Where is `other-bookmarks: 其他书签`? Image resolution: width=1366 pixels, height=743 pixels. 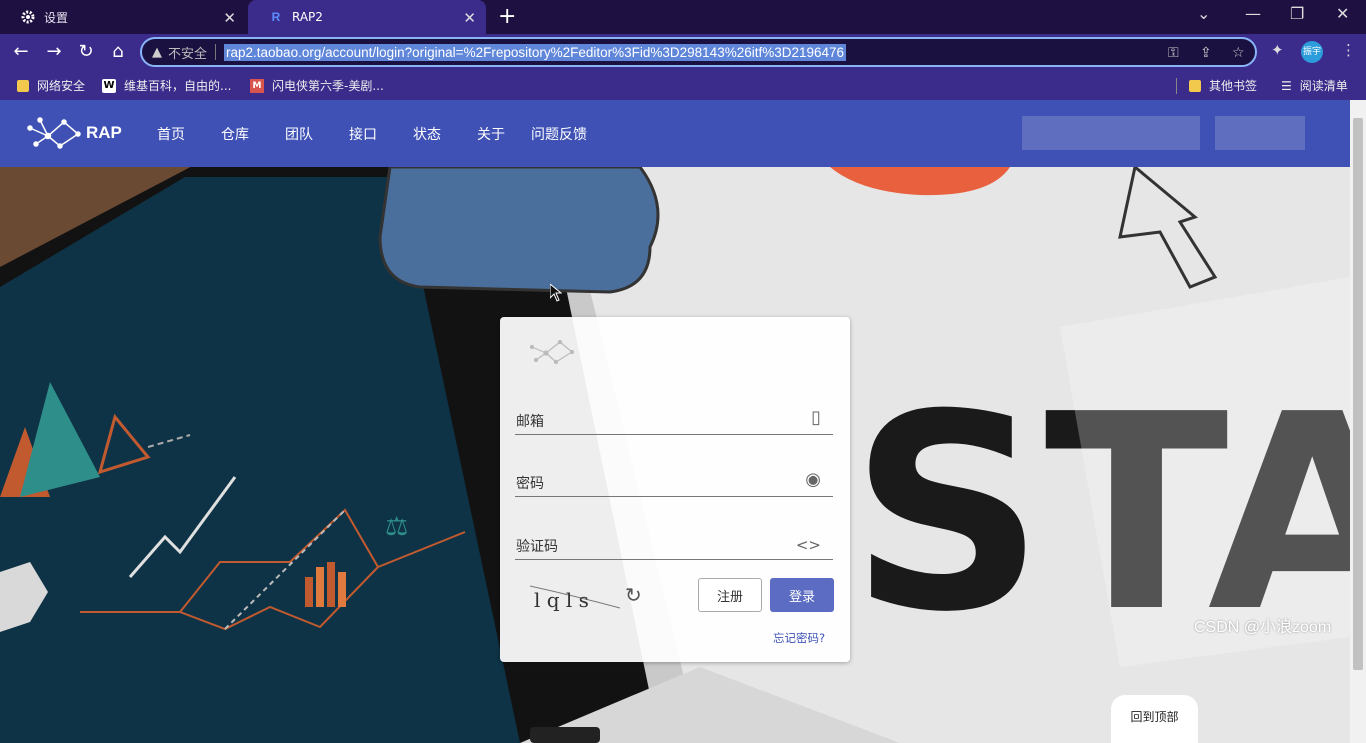
other-bookmarks: 其他书签 is located at coordinates (1223, 85).